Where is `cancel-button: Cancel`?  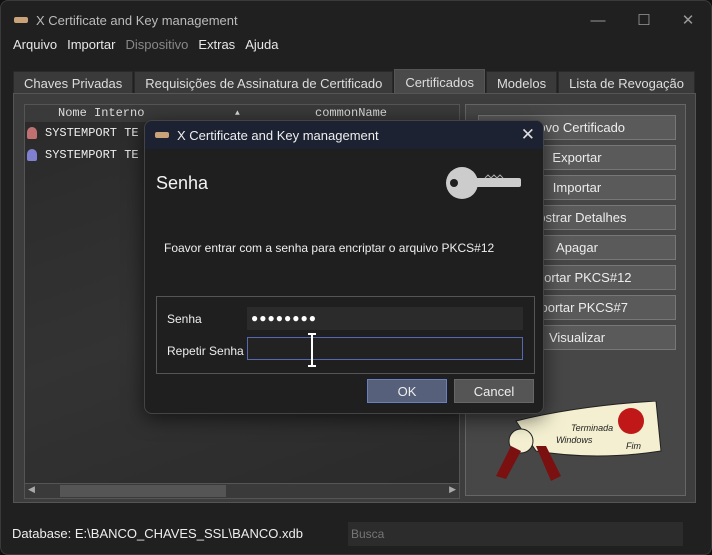
cancel-button: Cancel is located at coordinates (494, 391).